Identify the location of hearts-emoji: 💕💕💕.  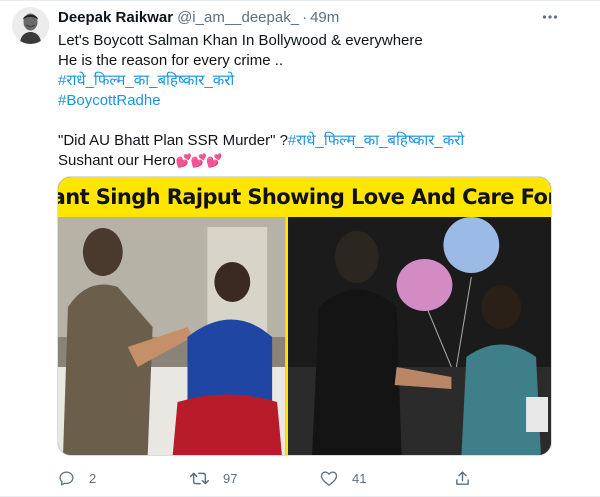
(199, 160).